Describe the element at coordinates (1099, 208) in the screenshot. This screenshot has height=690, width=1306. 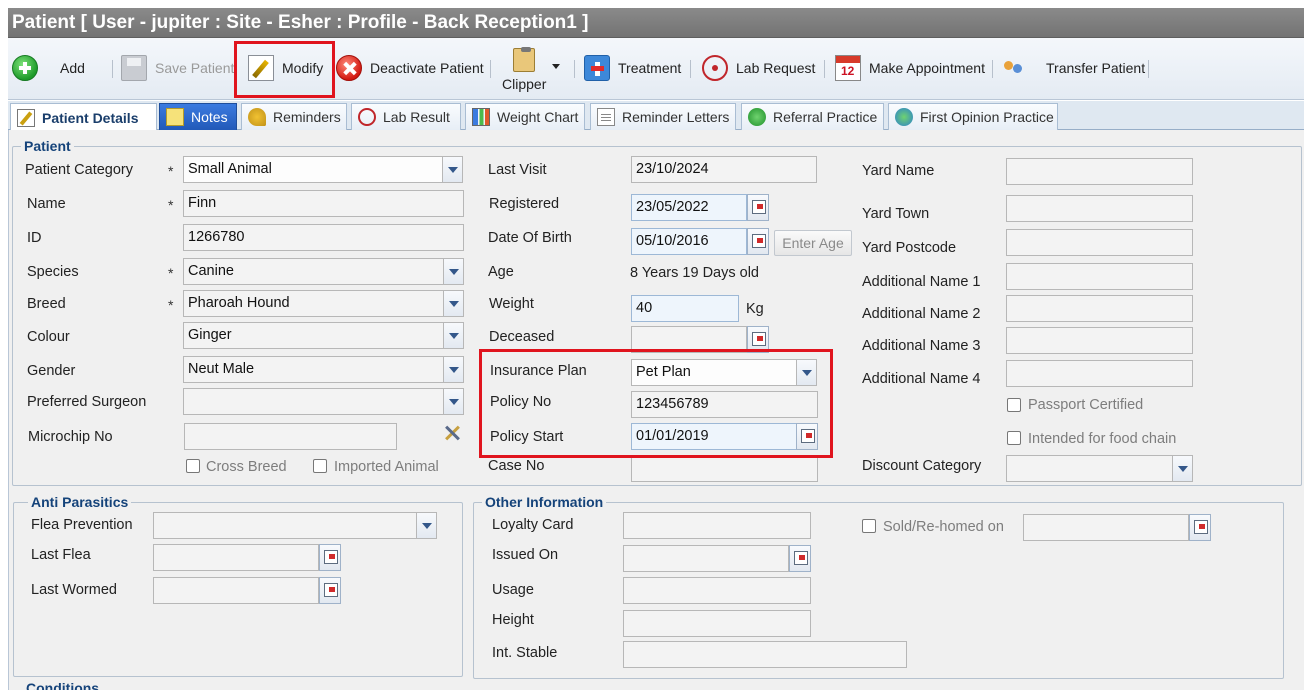
I see `yard-town-input` at that location.